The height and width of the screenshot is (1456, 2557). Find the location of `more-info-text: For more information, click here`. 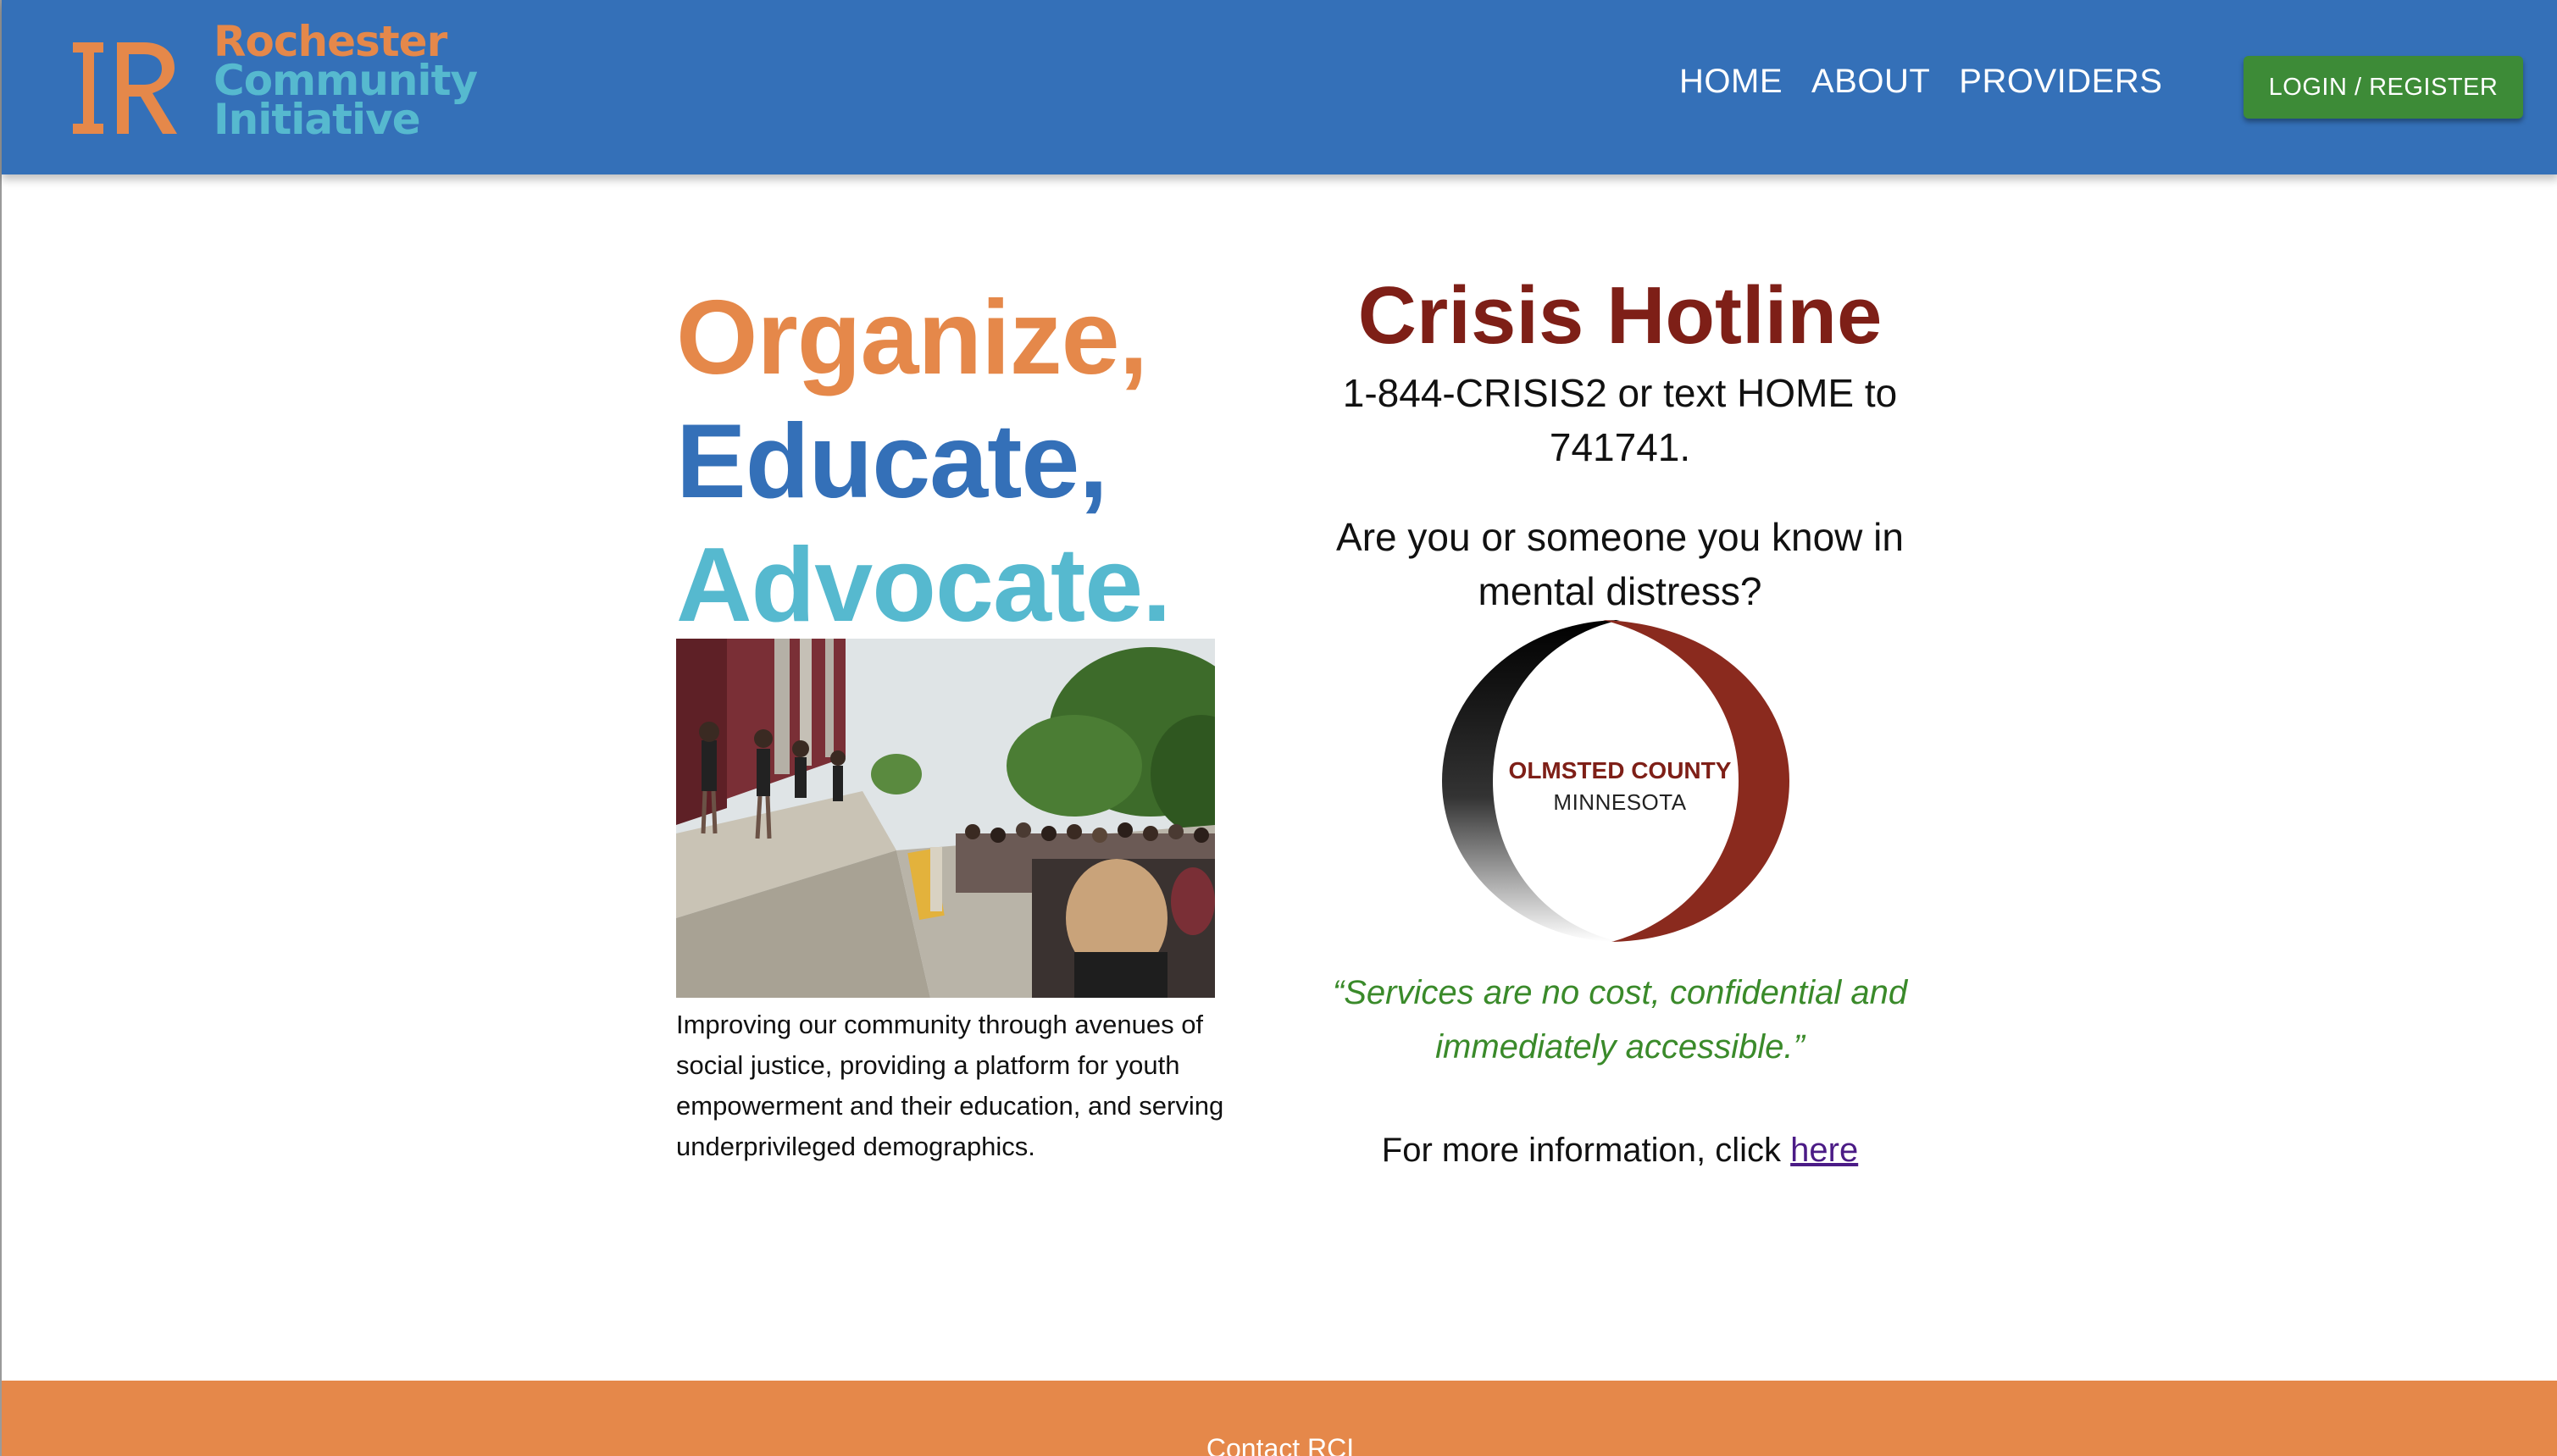

more-info-text: For more information, click here is located at coordinates (1619, 1150).